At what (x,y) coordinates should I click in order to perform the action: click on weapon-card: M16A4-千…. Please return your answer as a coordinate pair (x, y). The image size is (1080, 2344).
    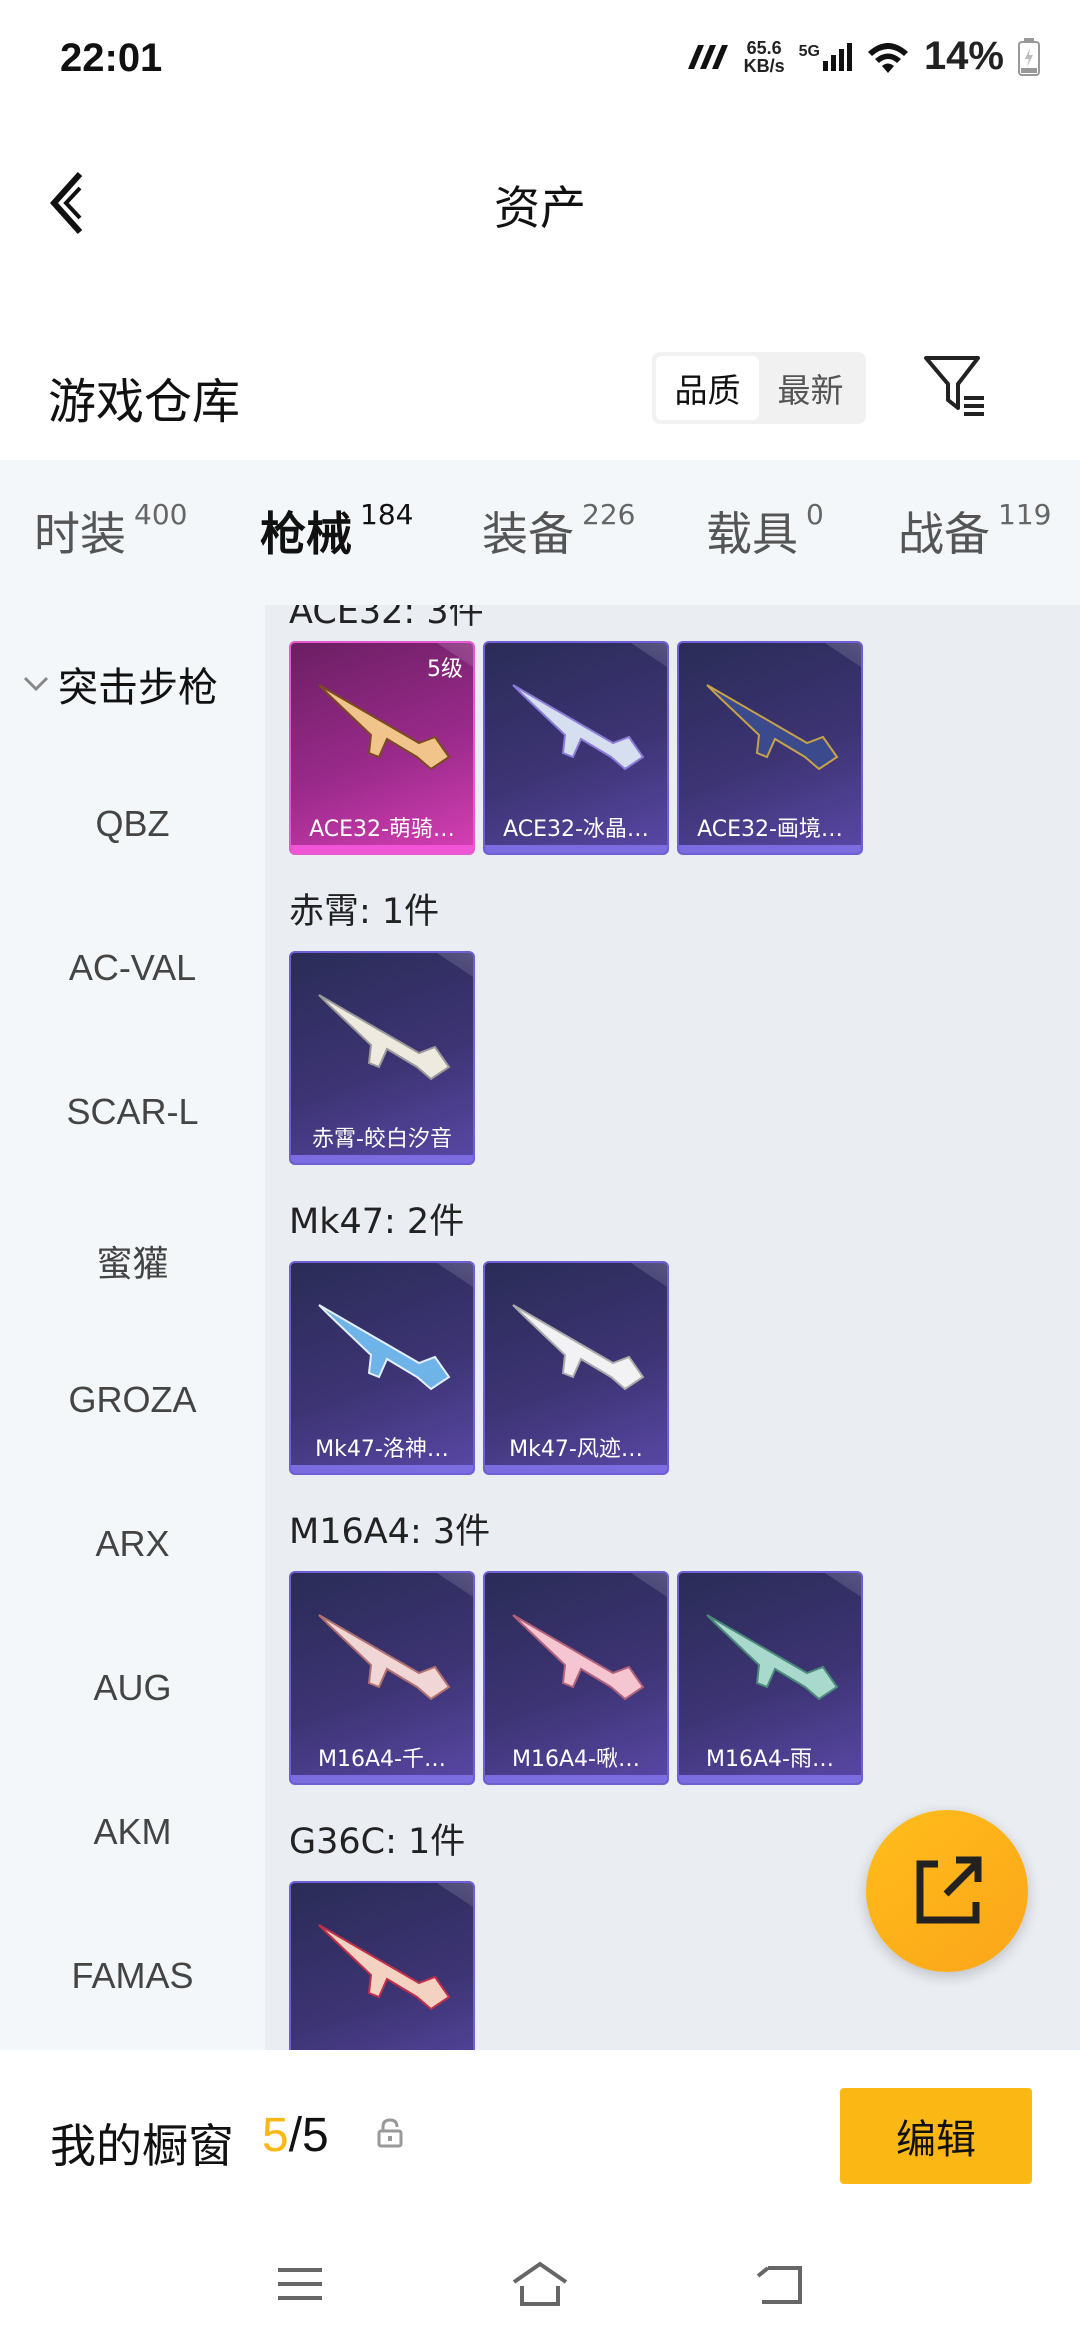
    Looking at the image, I should click on (382, 1678).